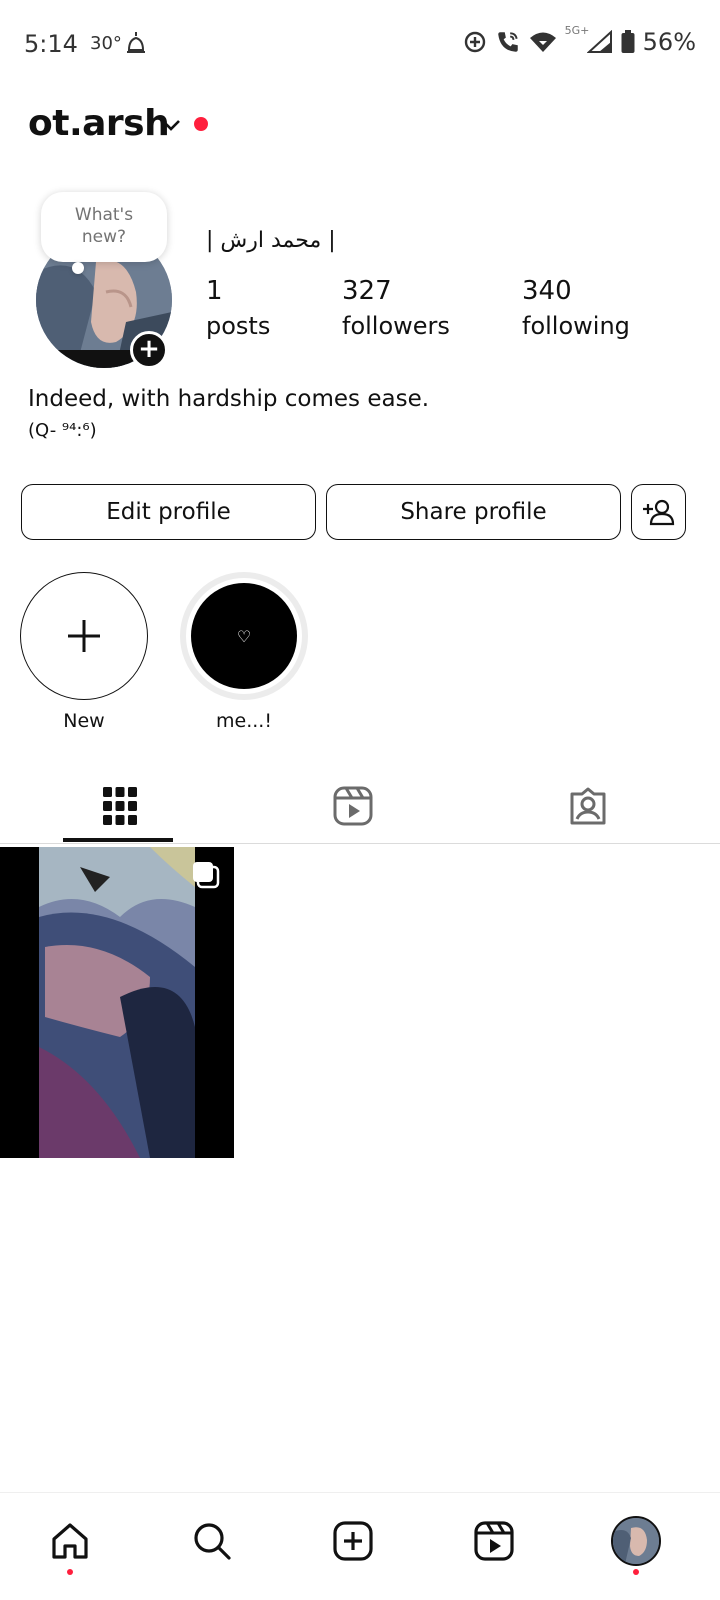  What do you see at coordinates (238, 326) in the screenshot?
I see `posts-label: posts` at bounding box center [238, 326].